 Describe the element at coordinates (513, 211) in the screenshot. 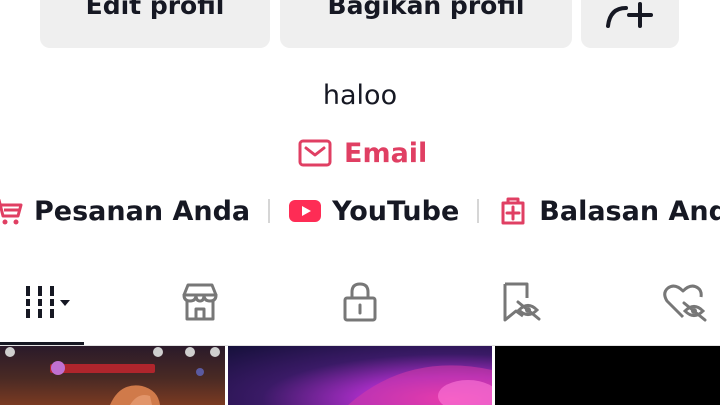

I see `reply-box-icon` at that location.